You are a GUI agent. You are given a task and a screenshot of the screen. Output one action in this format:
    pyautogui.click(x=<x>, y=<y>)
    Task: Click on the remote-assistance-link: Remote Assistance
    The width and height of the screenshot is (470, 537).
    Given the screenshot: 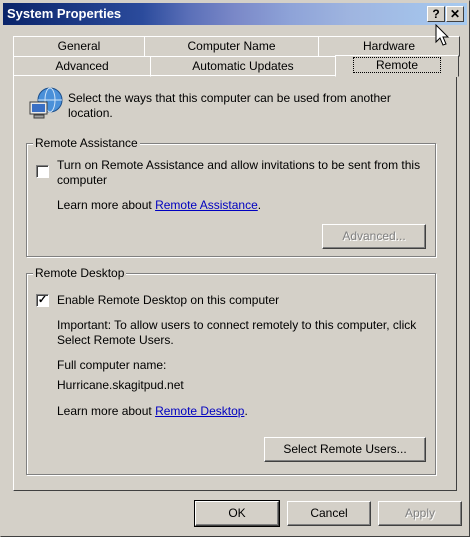 What is the action you would take?
    pyautogui.click(x=206, y=205)
    